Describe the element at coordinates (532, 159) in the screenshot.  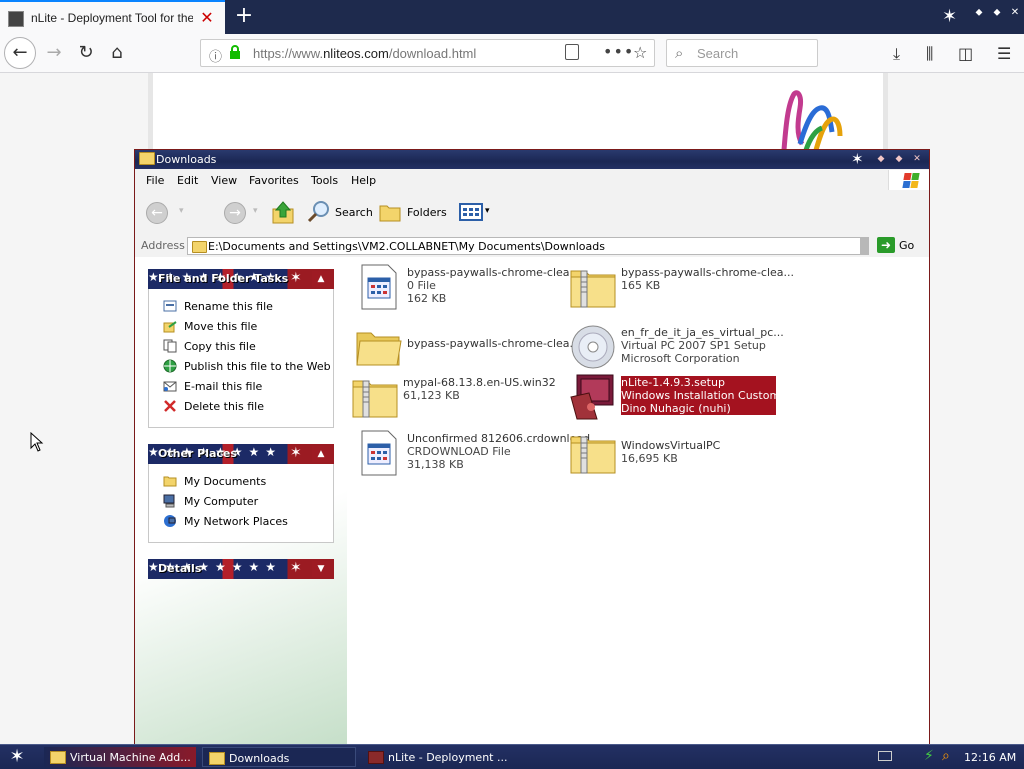
I see `explorer-title-bar: Downloads ✶ ◆ ◆ ✕` at that location.